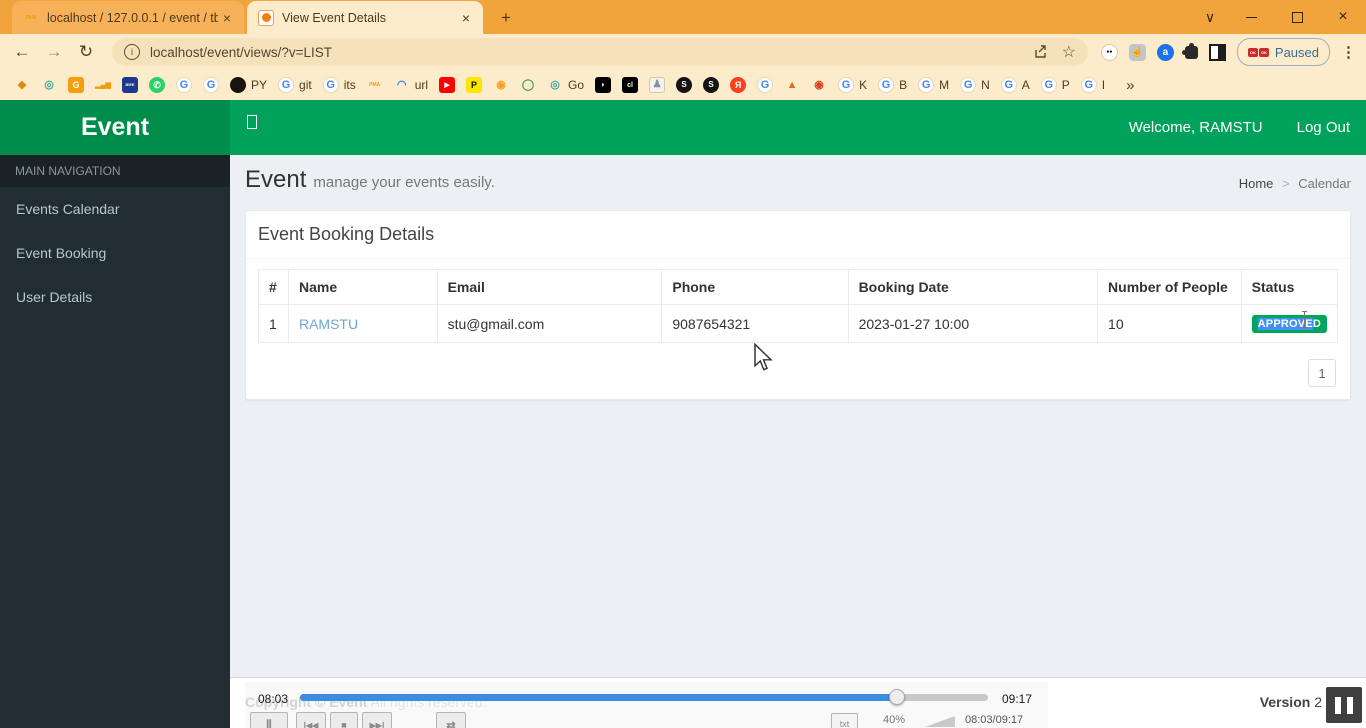  Describe the element at coordinates (1295, 183) in the screenshot. I see `breadcrumb: Home > Calendar` at that location.